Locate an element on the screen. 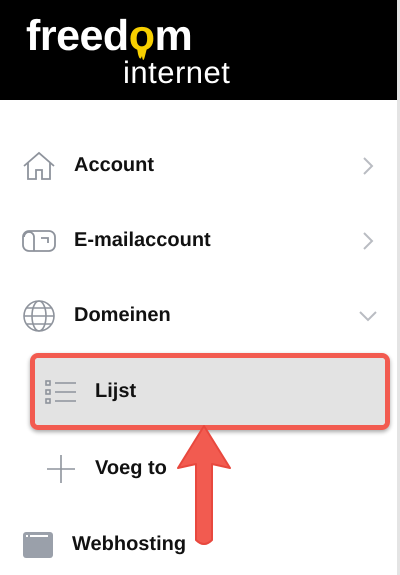 Image resolution: width=400 pixels, height=575 pixels. house-icon is located at coordinates (39, 165).